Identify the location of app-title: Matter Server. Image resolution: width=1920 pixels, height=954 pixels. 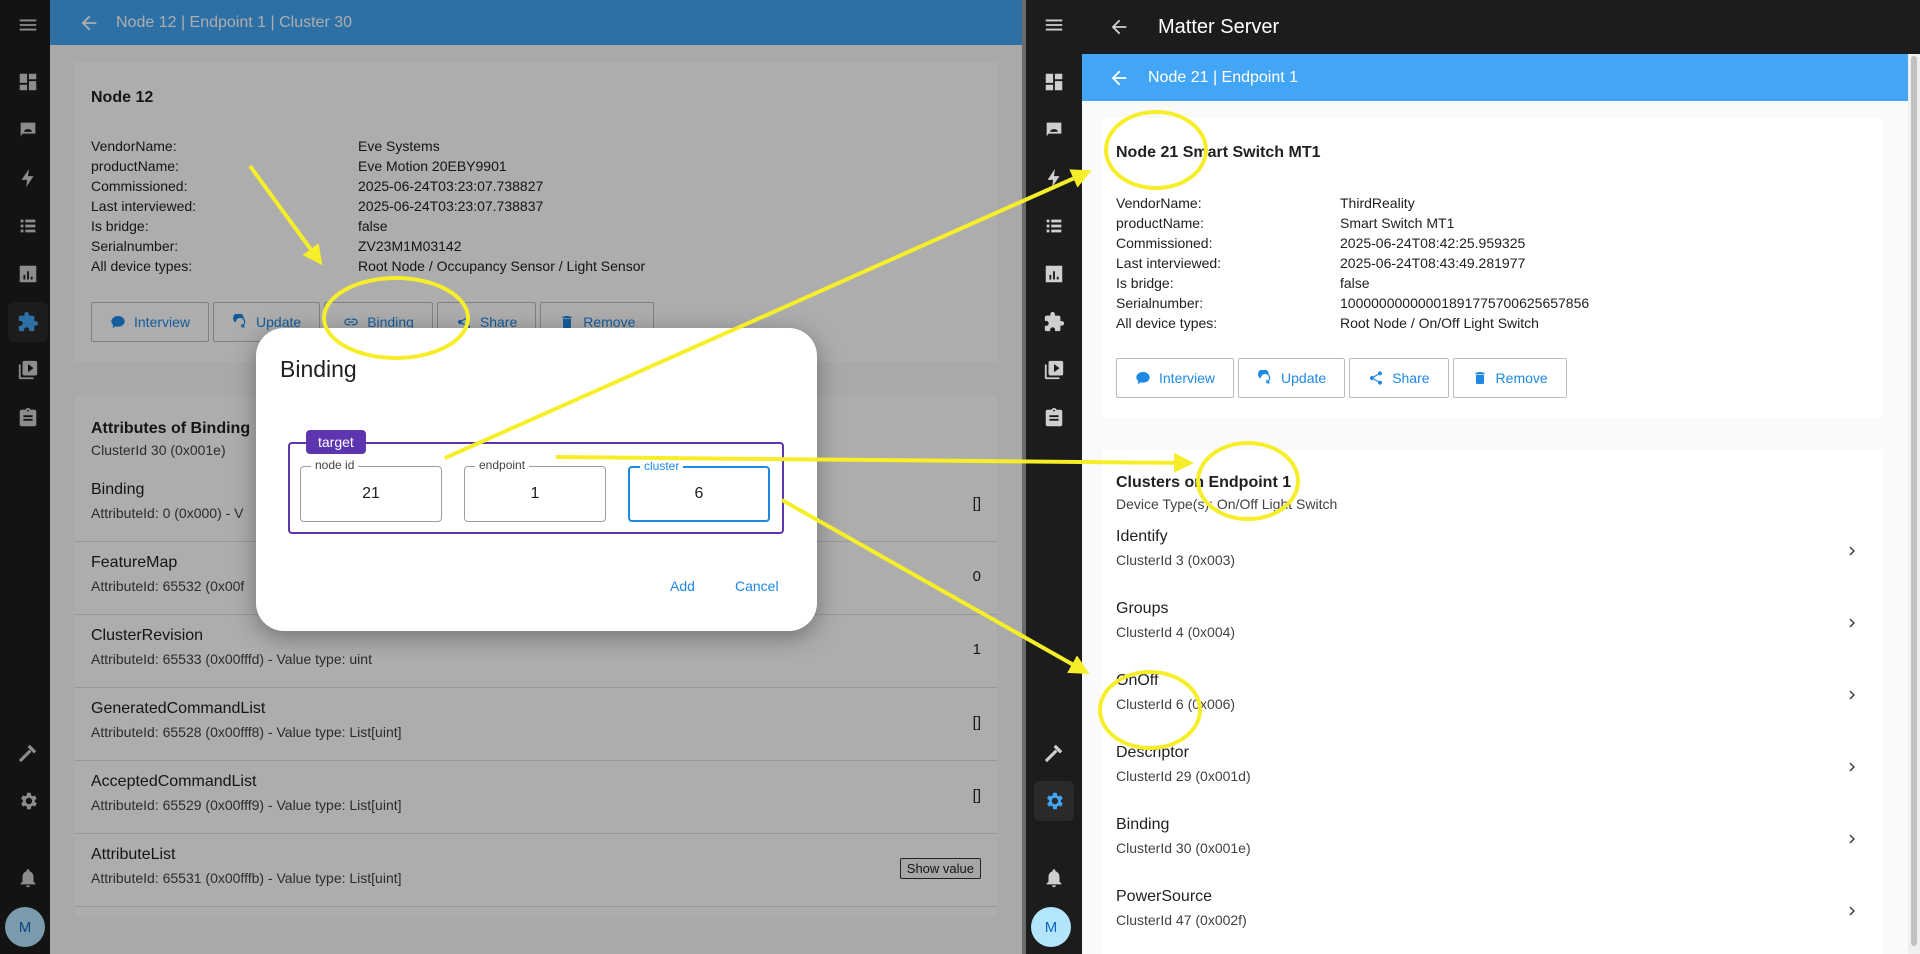
(1219, 26).